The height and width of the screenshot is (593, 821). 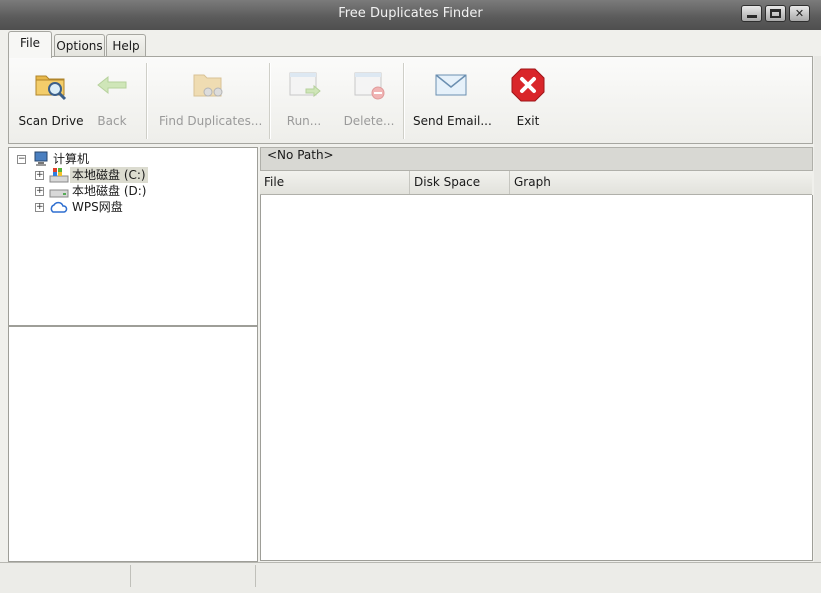 I want to click on back-label: Back, so click(x=112, y=121).